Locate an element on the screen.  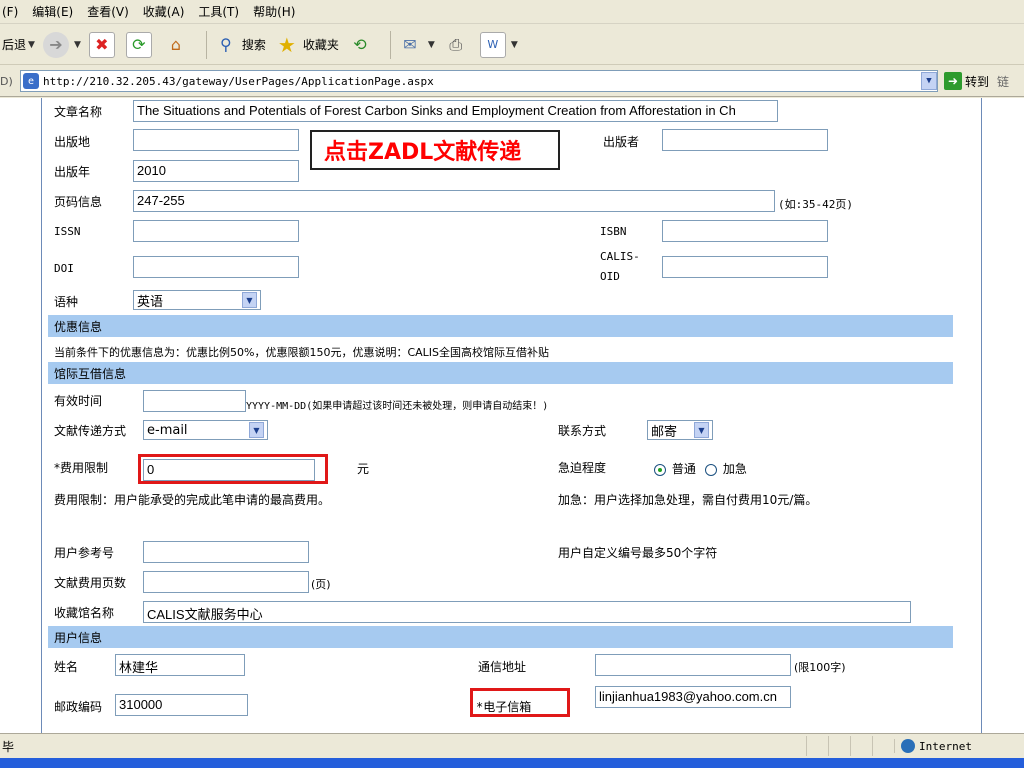
address-label: D) is located at coordinates (6, 81).